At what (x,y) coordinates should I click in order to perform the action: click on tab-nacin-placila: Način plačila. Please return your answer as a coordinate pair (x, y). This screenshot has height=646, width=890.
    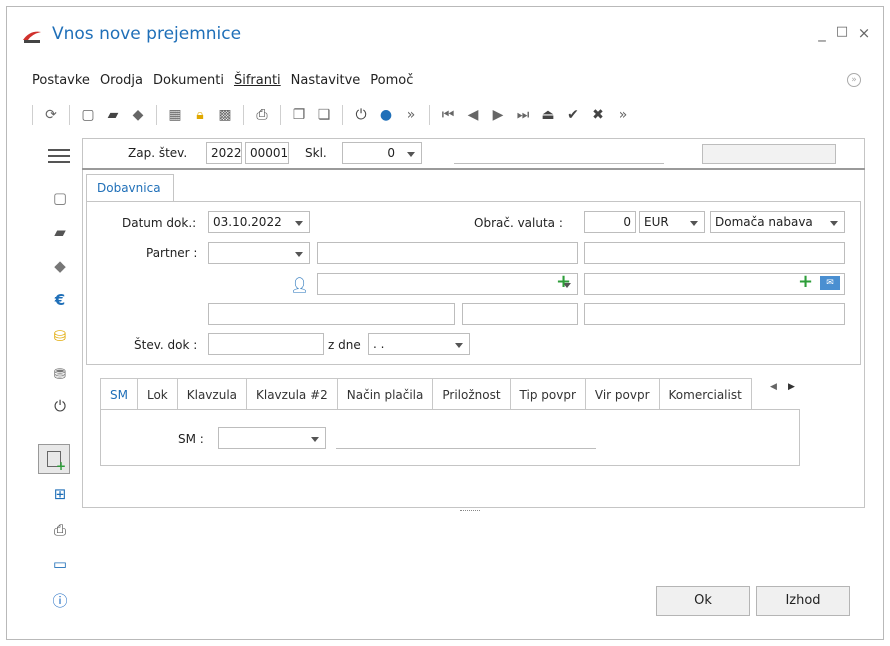
    Looking at the image, I should click on (384, 394).